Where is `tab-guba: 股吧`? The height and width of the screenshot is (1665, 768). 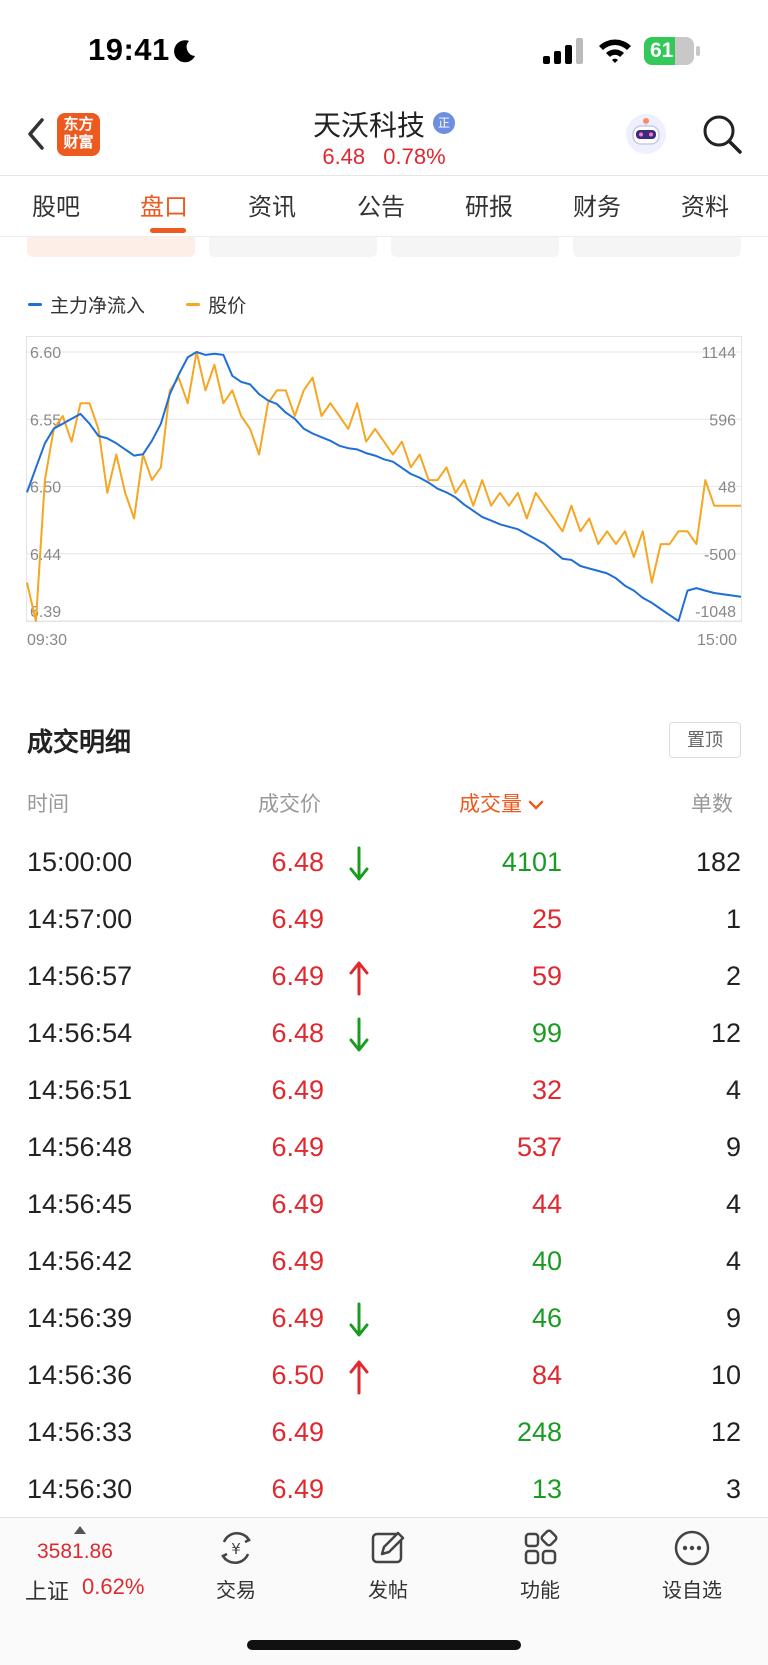
tab-guba: 股吧 is located at coordinates (56, 204).